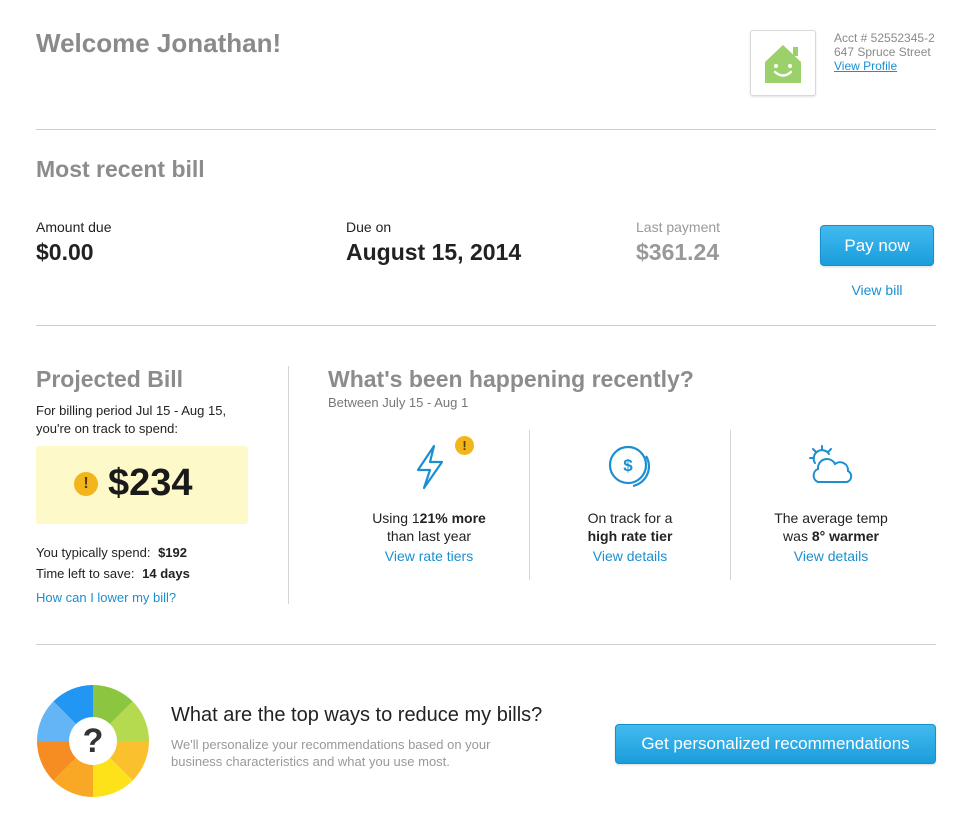 This screenshot has width=974, height=837. What do you see at coordinates (831, 527) in the screenshot?
I see `temperature-text: The average temp was 8° warmer` at bounding box center [831, 527].